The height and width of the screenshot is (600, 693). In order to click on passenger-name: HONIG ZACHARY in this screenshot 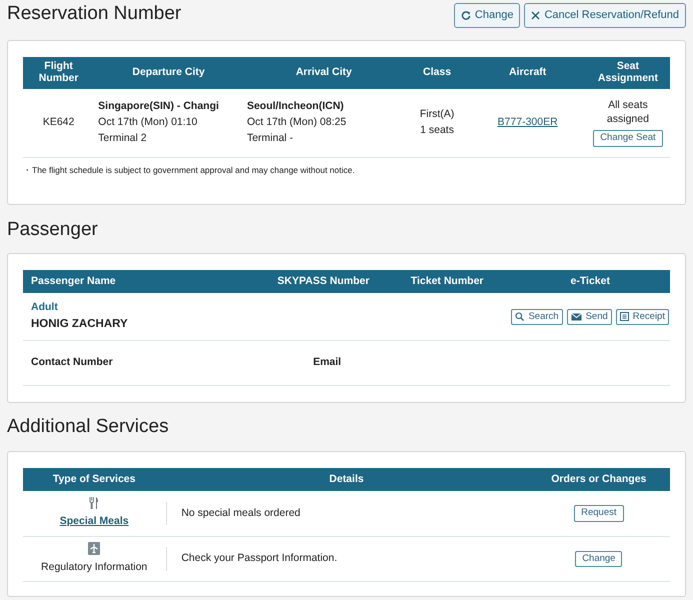, I will do `click(80, 324)`.